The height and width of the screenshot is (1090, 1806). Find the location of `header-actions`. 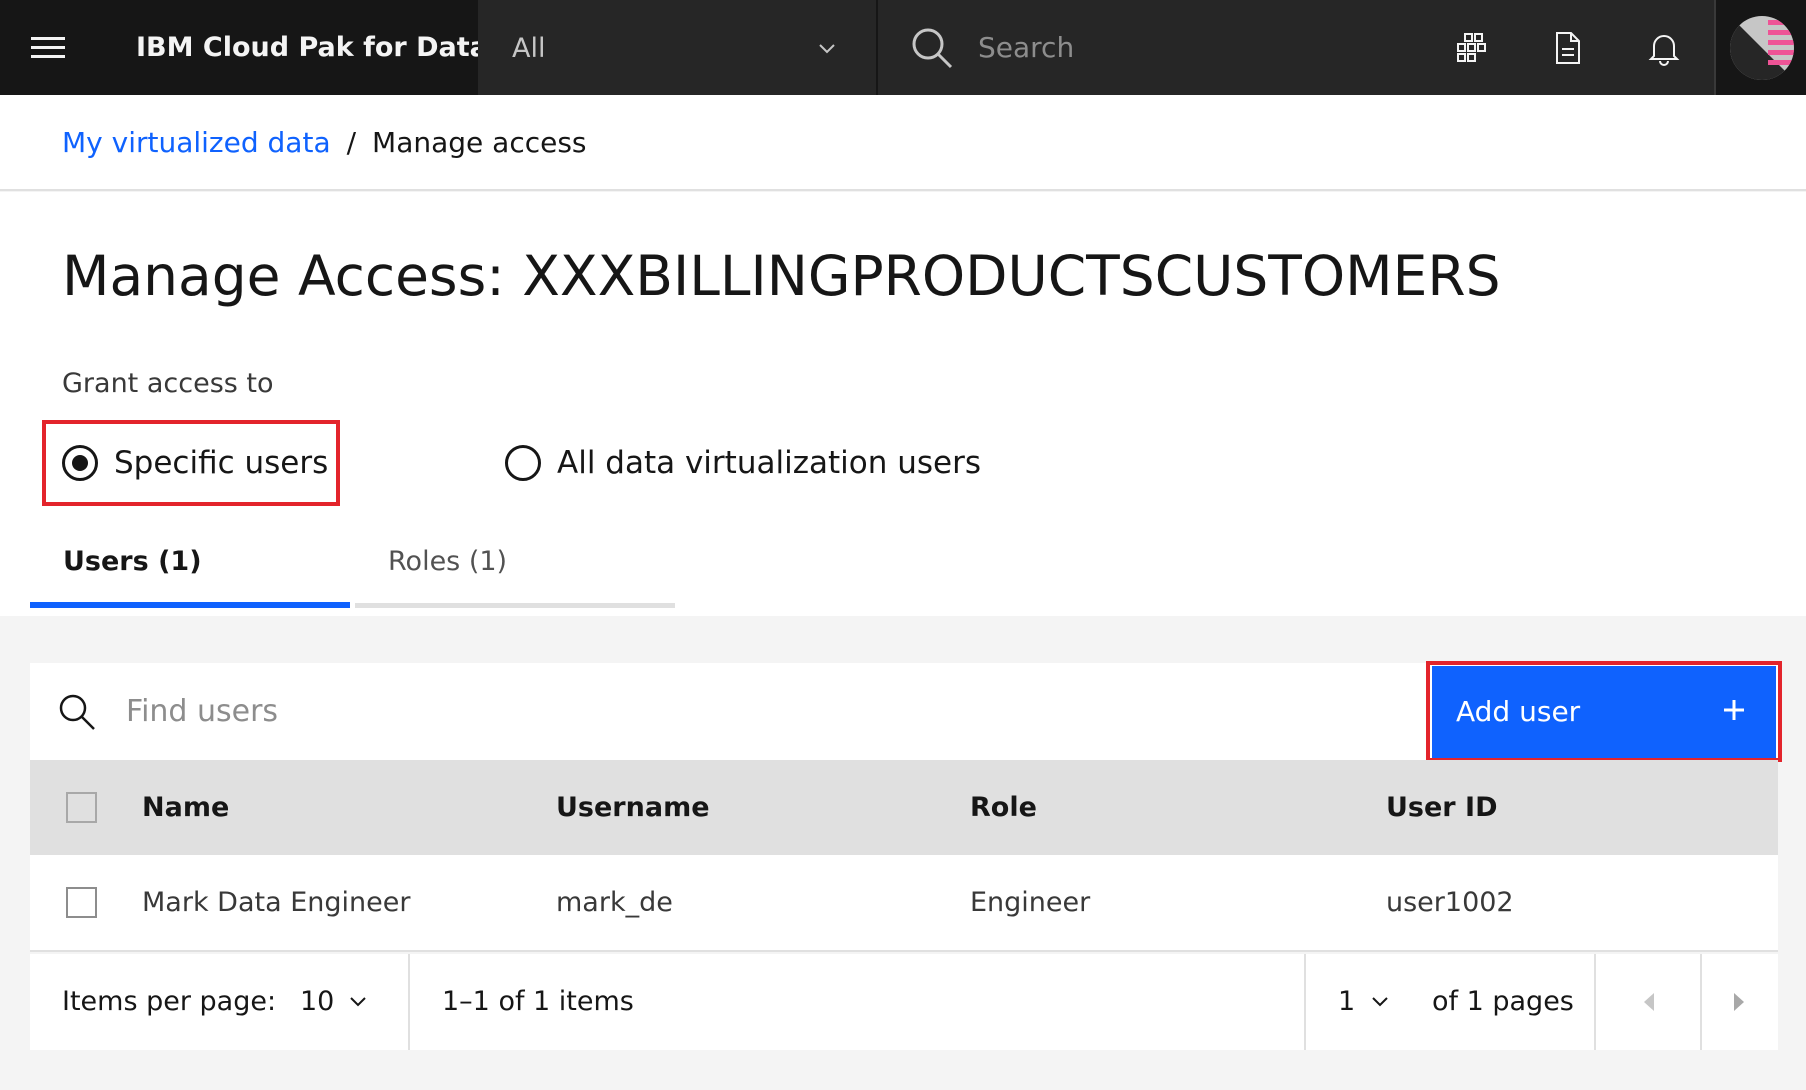

header-actions is located at coordinates (1569, 47).